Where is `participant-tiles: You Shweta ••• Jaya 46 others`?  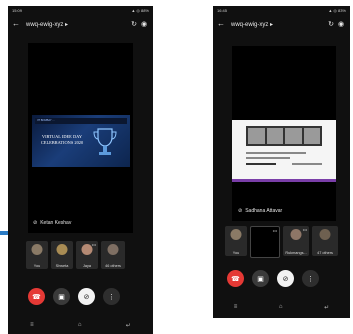 participant-tiles: You Shweta ••• Jaya 46 others is located at coordinates (75, 255).